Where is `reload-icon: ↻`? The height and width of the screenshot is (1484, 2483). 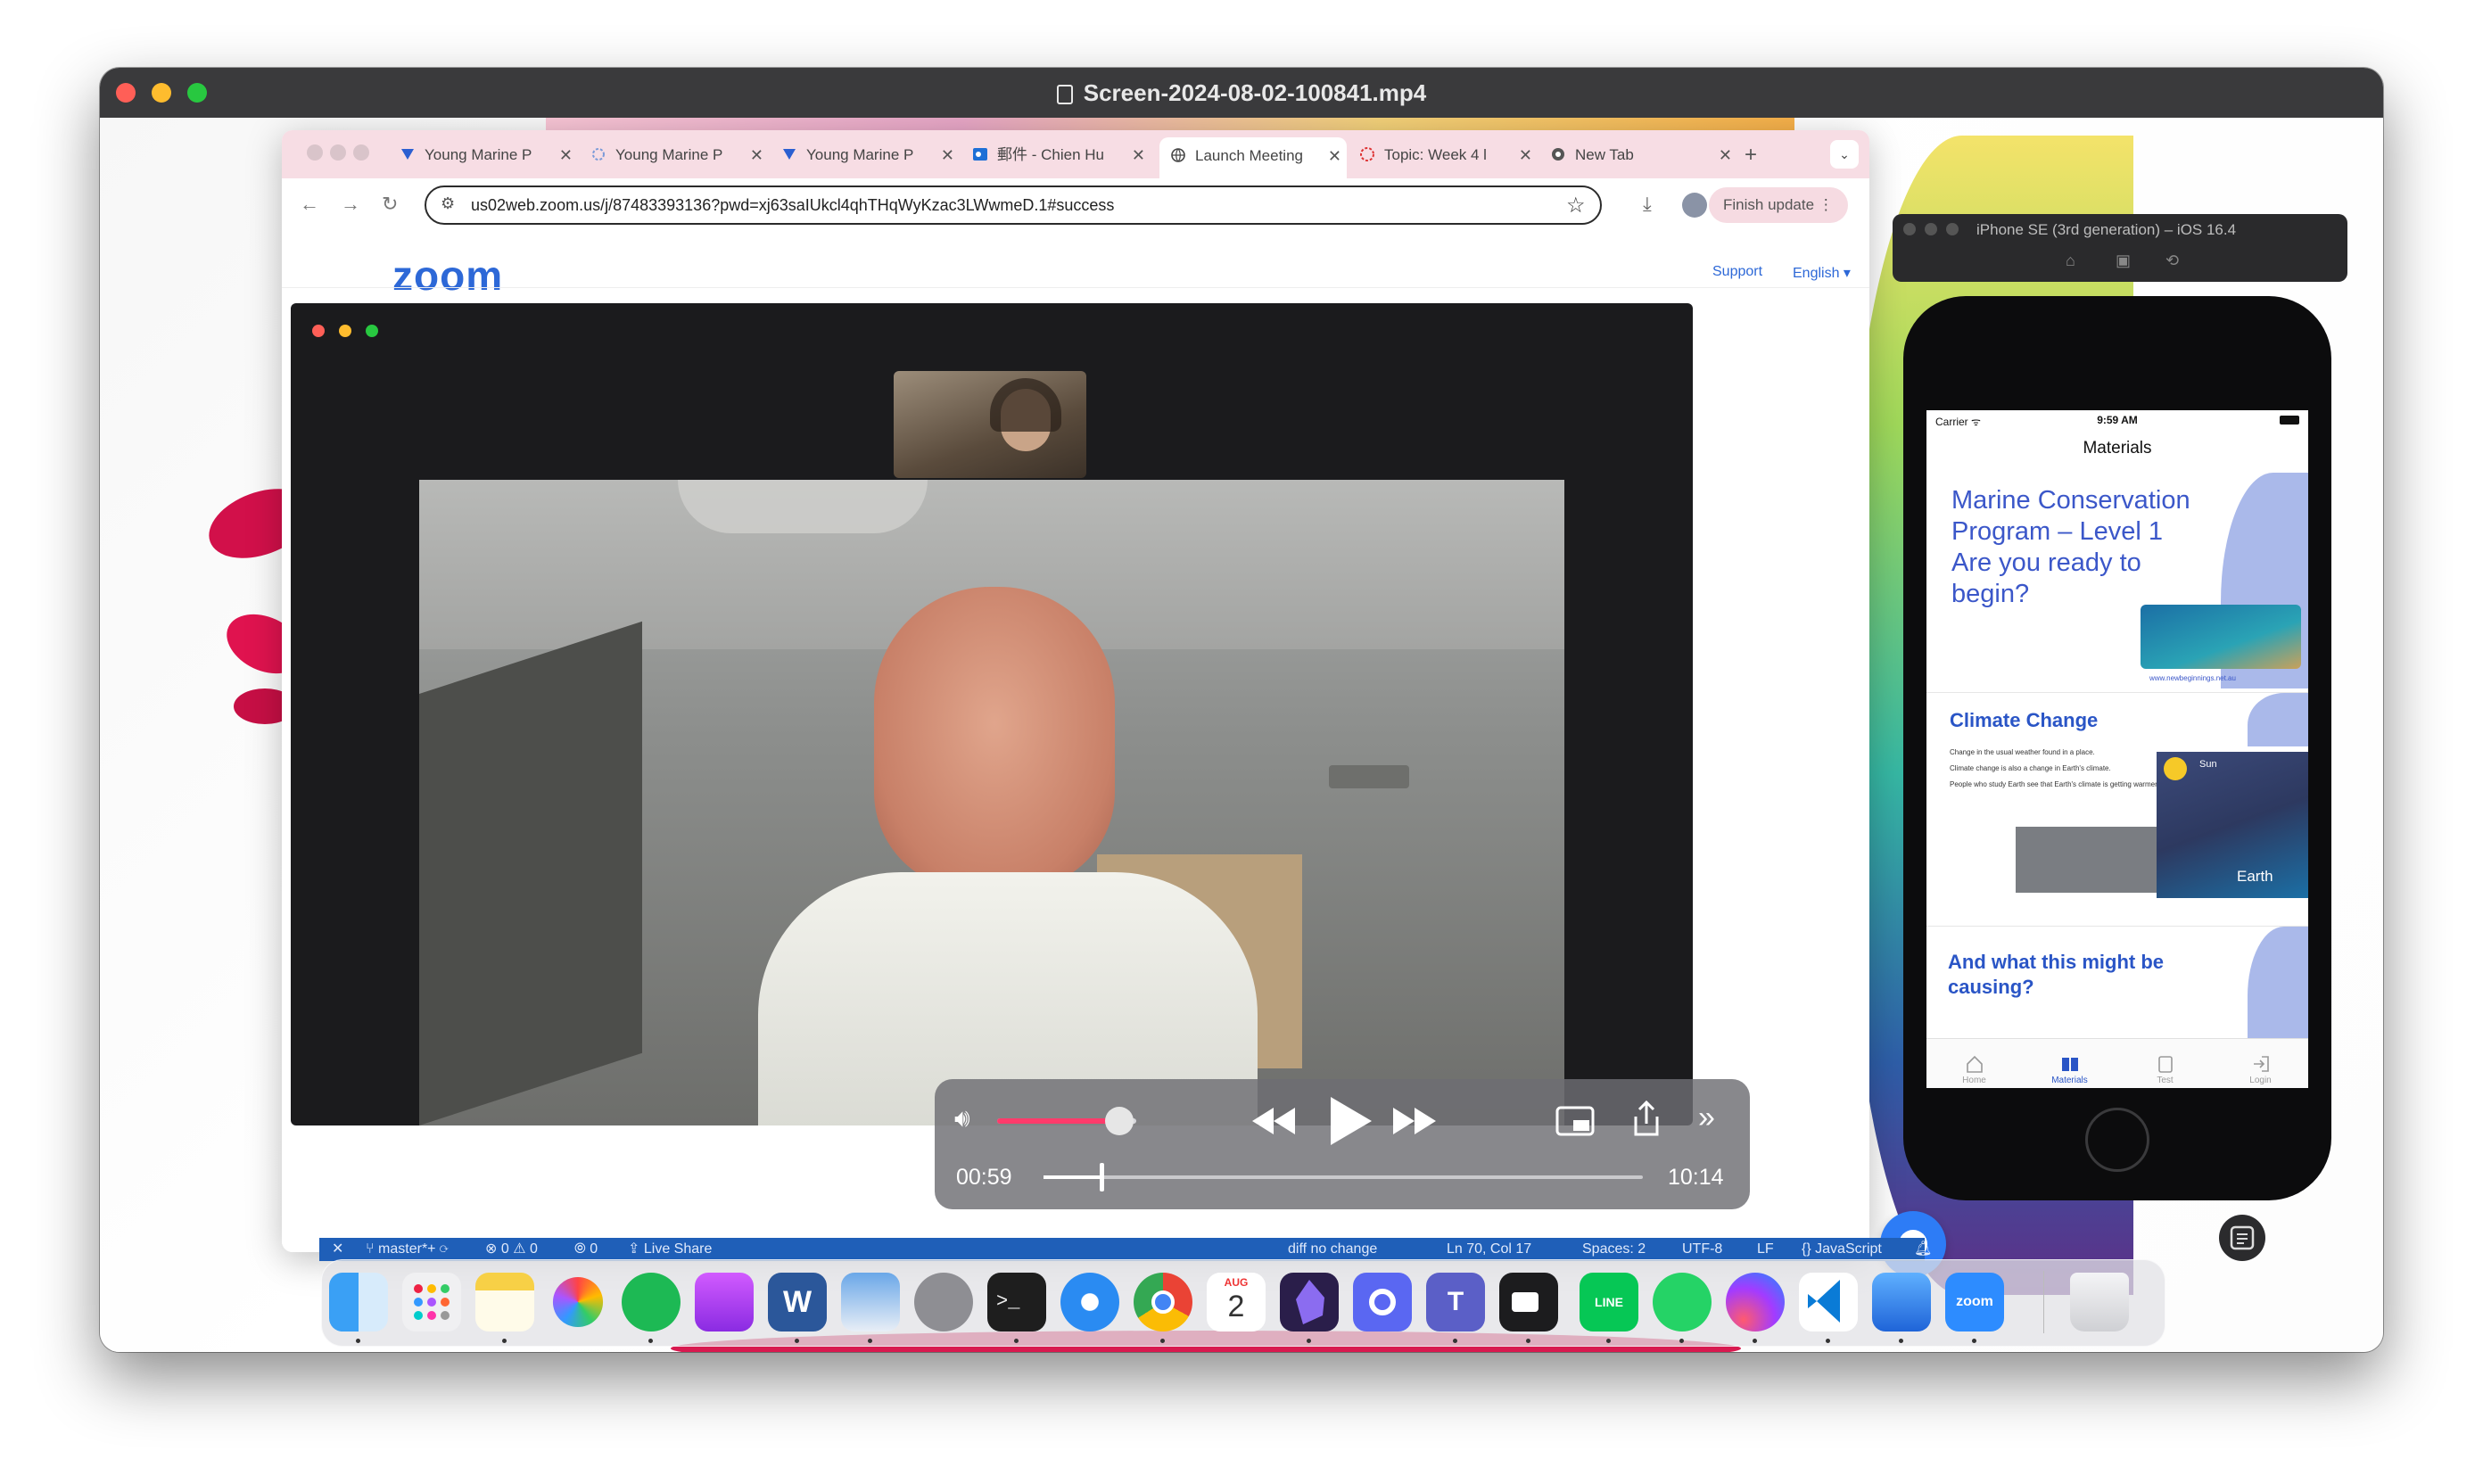 reload-icon: ↻ is located at coordinates (390, 204).